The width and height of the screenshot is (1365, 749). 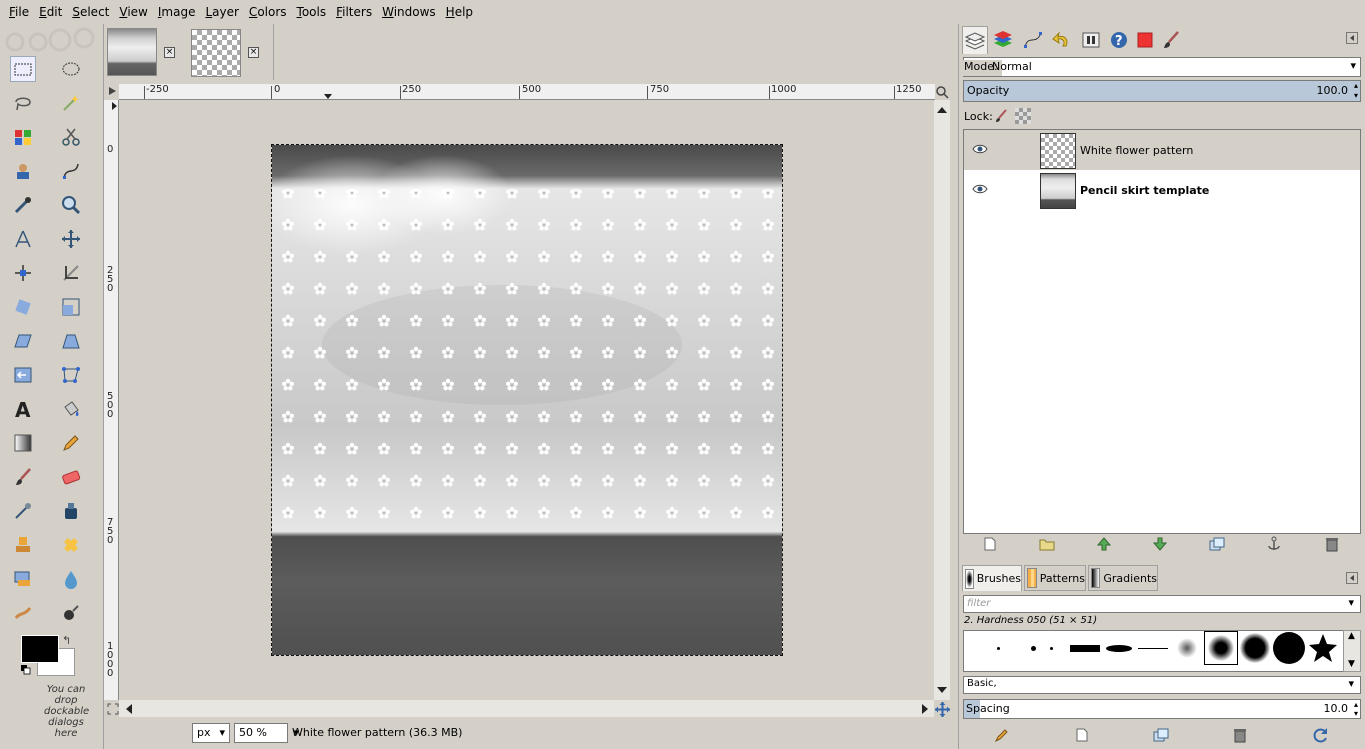 I want to click on lock-pixels-icon, so click(x=1001, y=116).